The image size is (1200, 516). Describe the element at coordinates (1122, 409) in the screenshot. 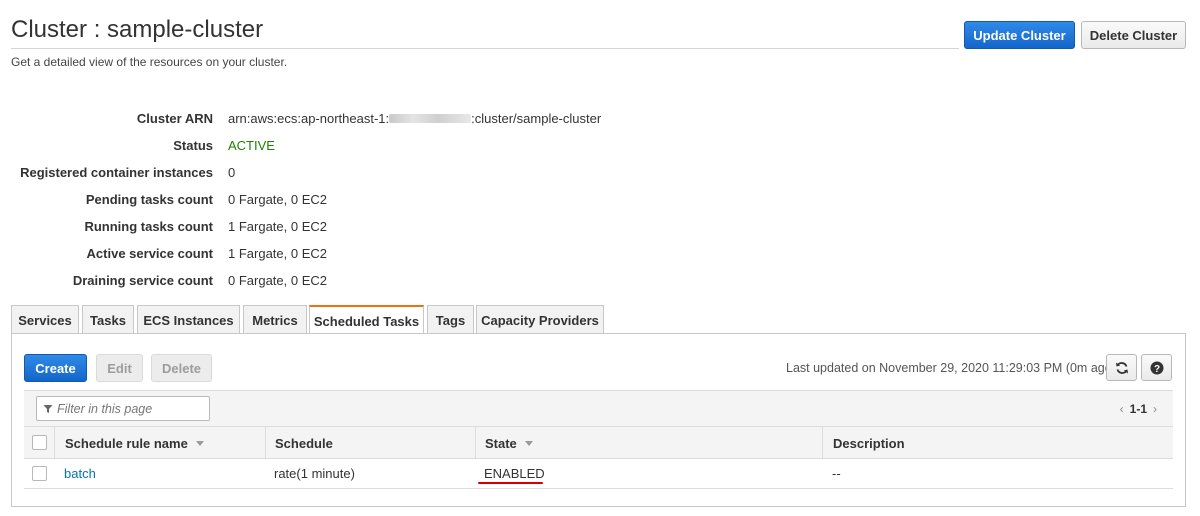

I see `chevron-left-icon: ‹` at that location.